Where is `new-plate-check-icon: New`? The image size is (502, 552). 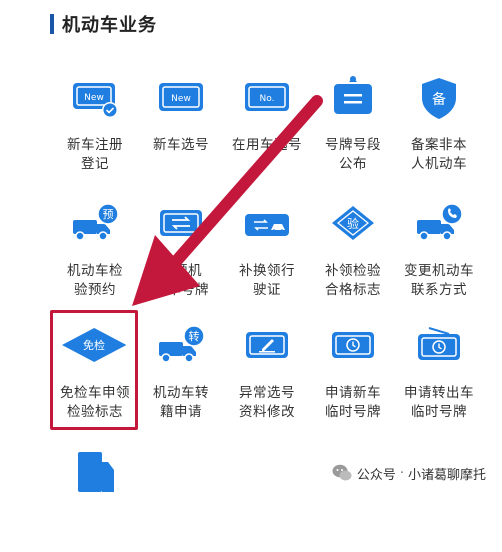
new-plate-check-icon: New is located at coordinates (95, 100).